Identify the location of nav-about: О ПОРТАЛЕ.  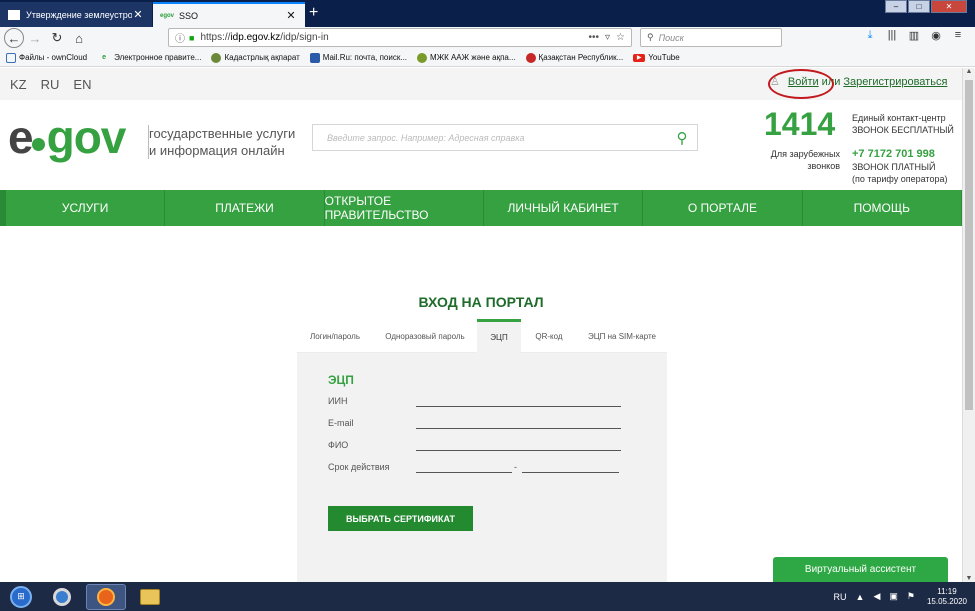
(723, 208).